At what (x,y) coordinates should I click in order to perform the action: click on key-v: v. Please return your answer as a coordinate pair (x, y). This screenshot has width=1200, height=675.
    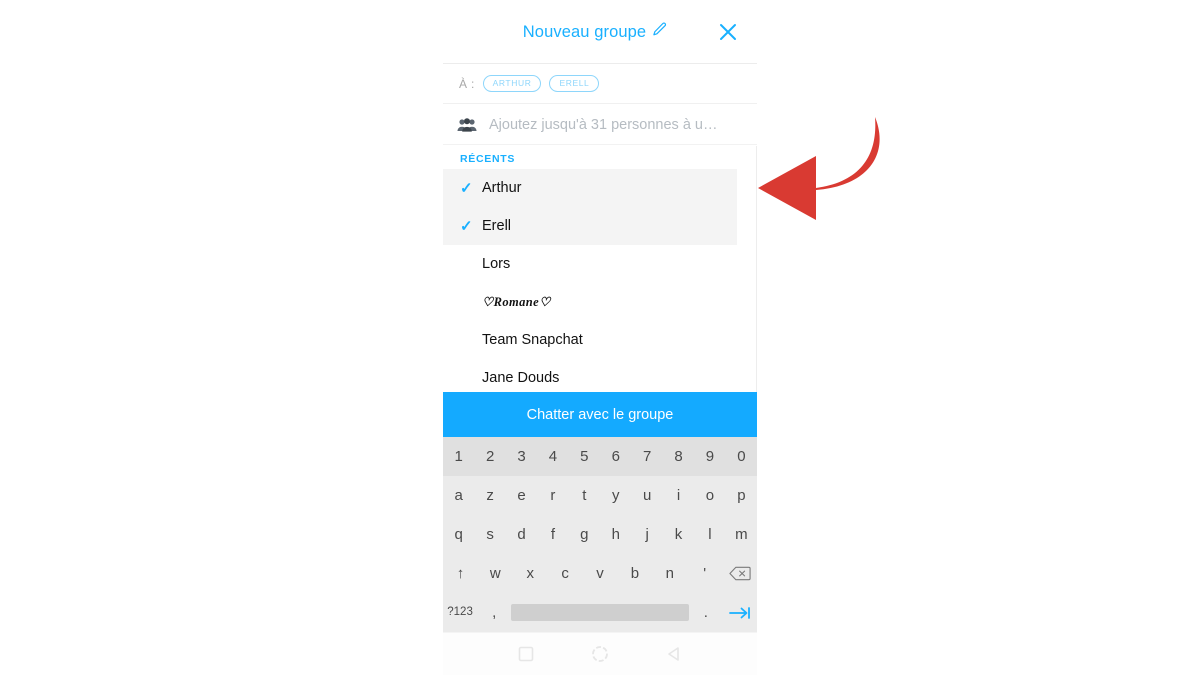
    Looking at the image, I should click on (600, 573).